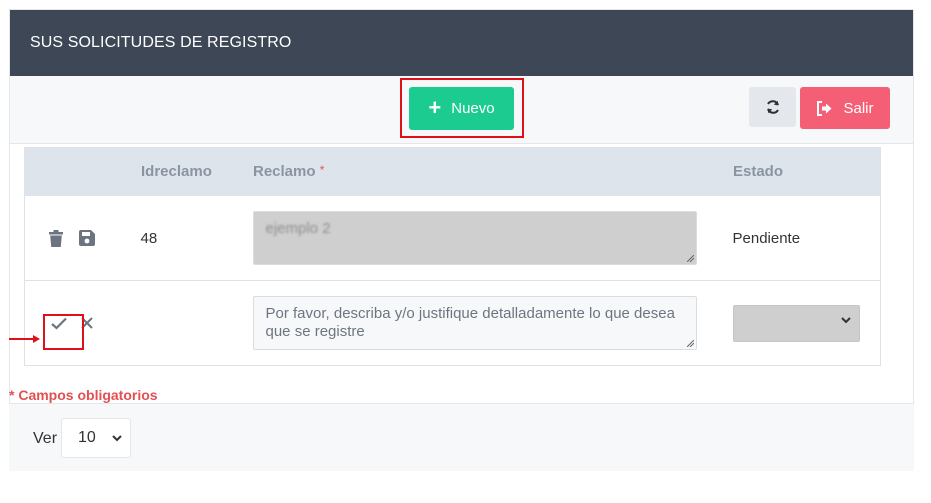  Describe the element at coordinates (461, 437) in the screenshot. I see `pagination-footer: Ver 10` at that location.